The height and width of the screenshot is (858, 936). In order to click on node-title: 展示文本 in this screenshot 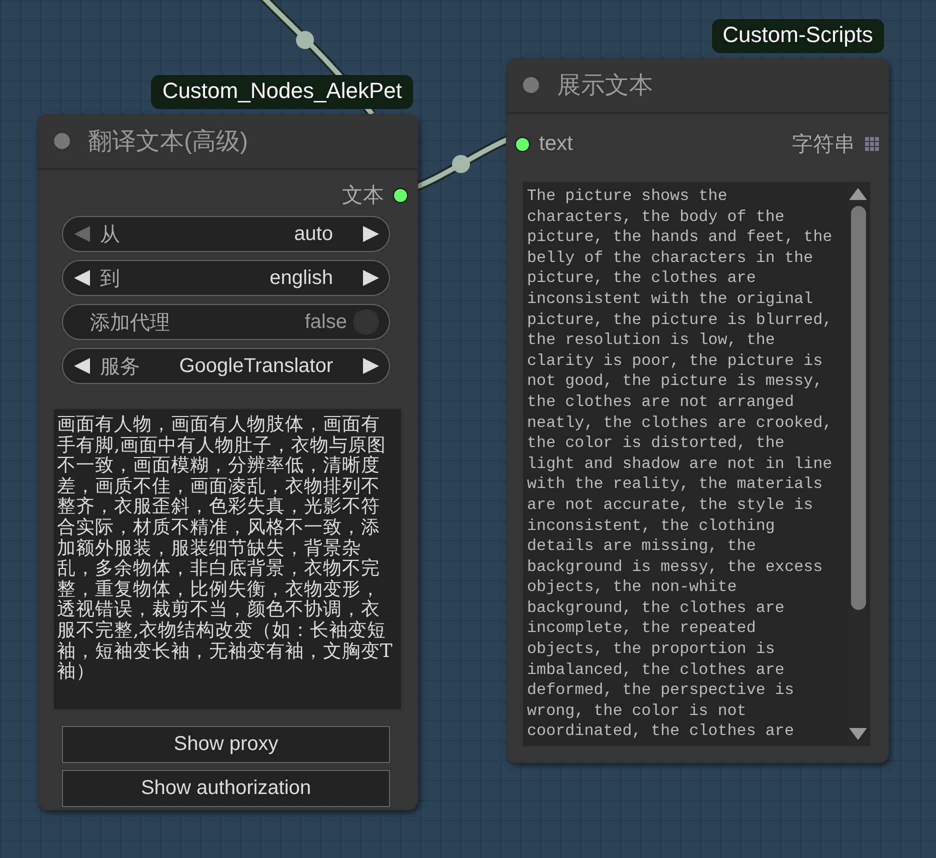, I will do `click(605, 86)`.